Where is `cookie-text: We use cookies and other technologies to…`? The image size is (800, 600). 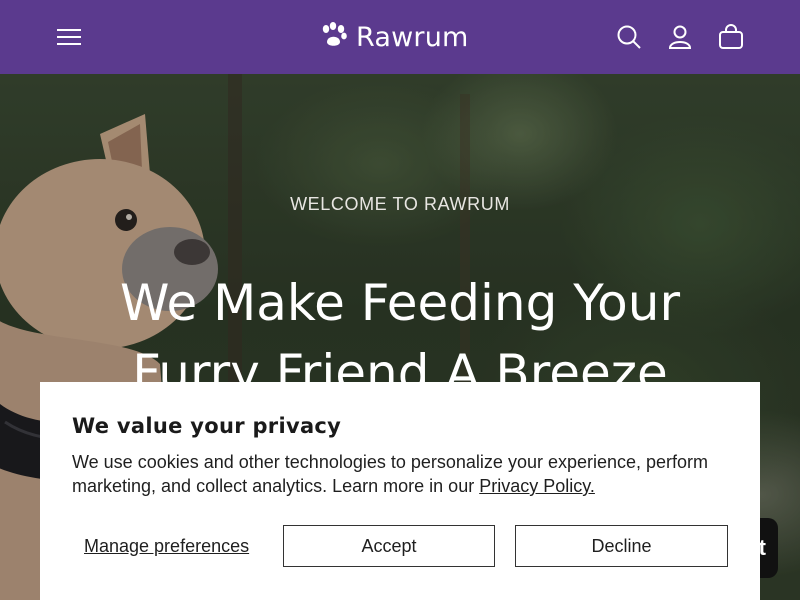 cookie-text: We use cookies and other technologies to… is located at coordinates (390, 474).